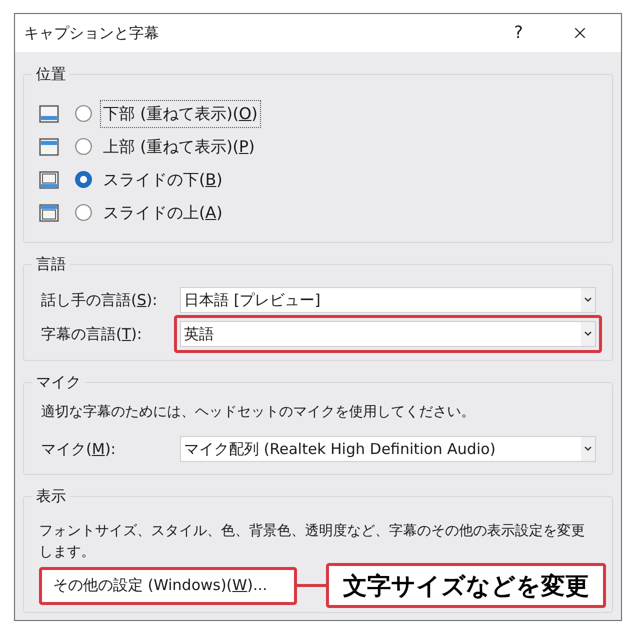  What do you see at coordinates (51, 496) in the screenshot?
I see `group-label: 表示` at bounding box center [51, 496].